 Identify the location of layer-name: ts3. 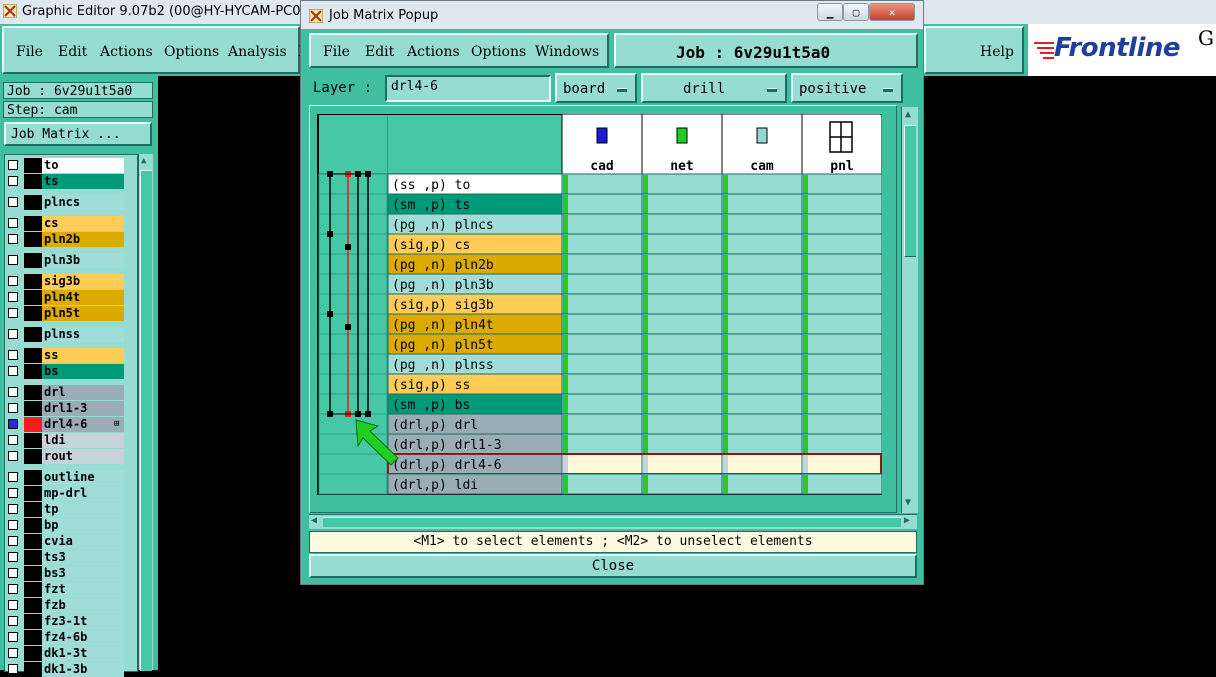
(83, 557).